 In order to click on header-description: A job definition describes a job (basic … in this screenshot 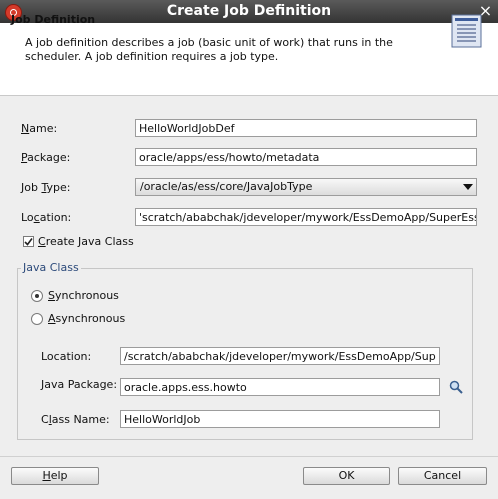, I will do `click(209, 49)`.